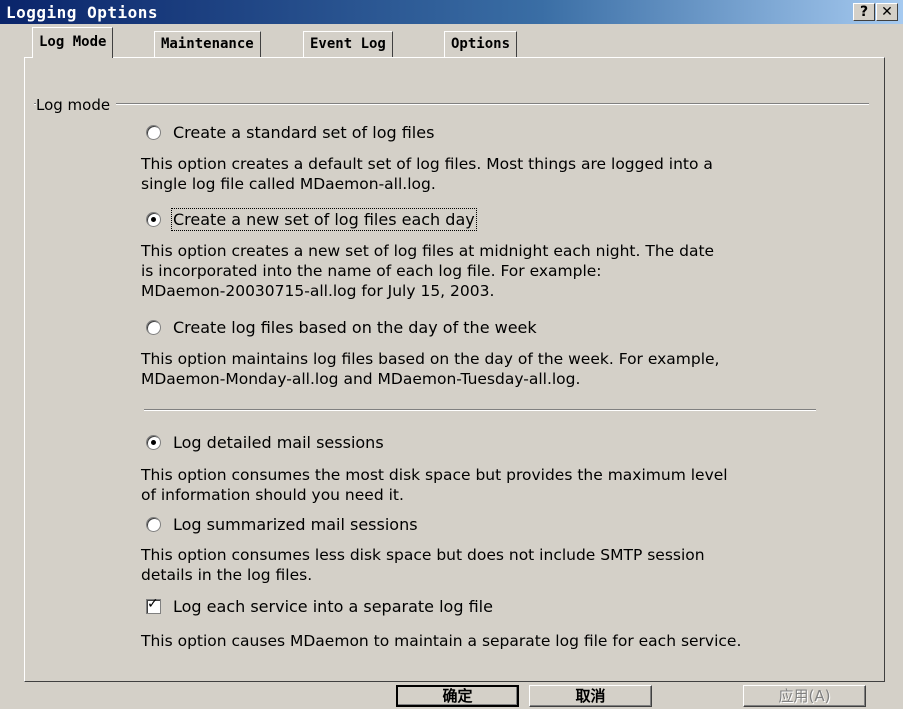  What do you see at coordinates (804, 696) in the screenshot?
I see `apply-button: 应用(A)` at bounding box center [804, 696].